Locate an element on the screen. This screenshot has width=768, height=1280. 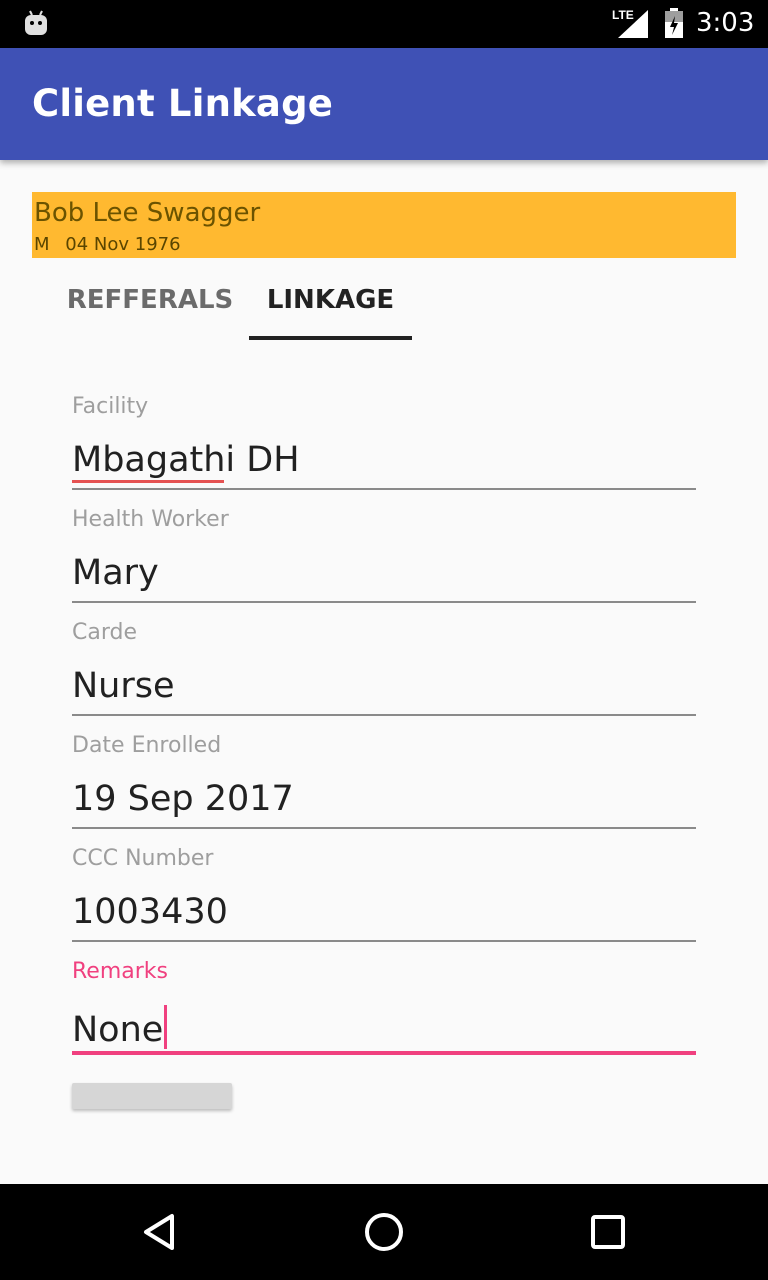
submit-button is located at coordinates (152, 1096).